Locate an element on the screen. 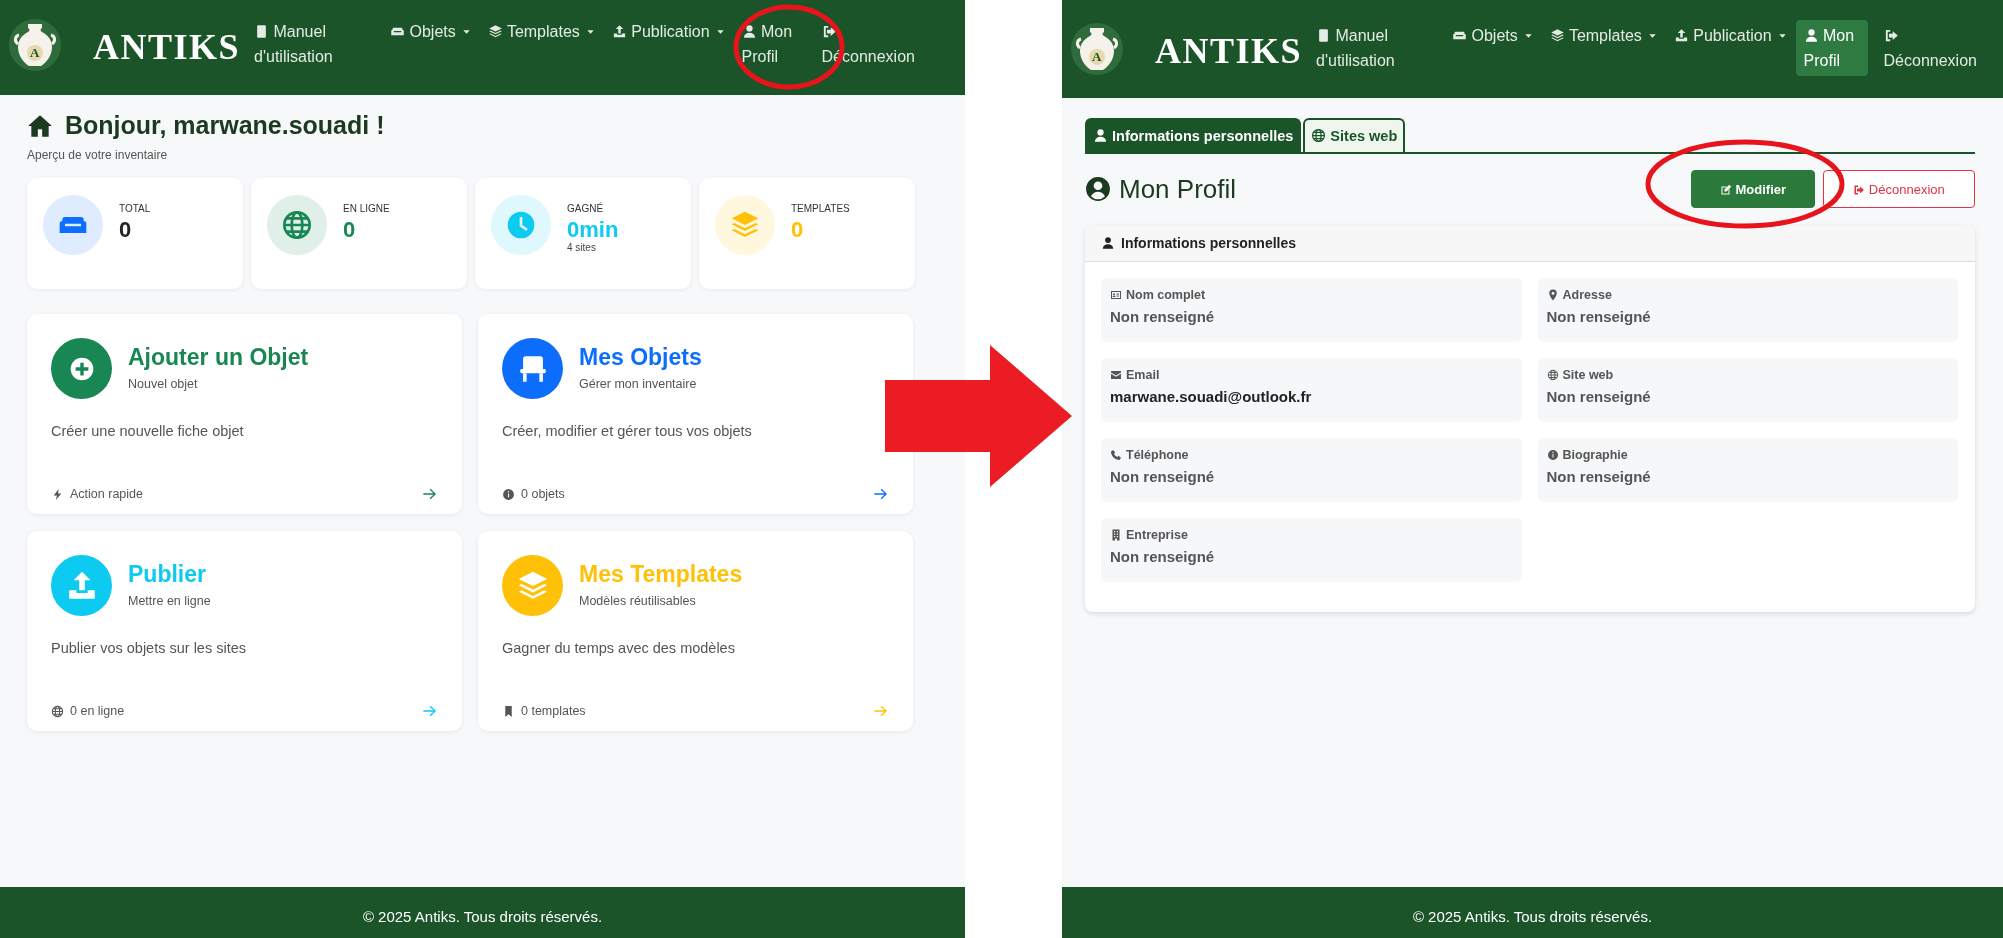  card-subtitle: Mettre en ligne is located at coordinates (169, 601).